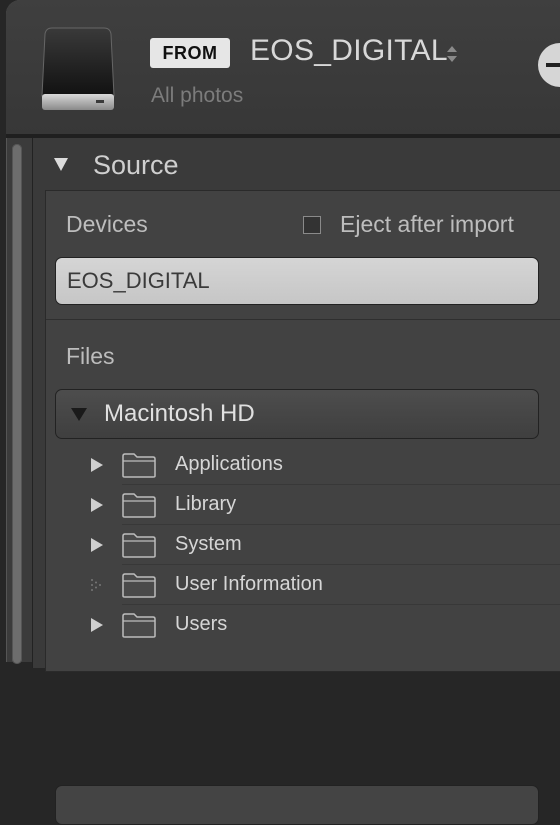 This screenshot has width=560, height=825. I want to click on source-panel-header: Source, so click(296, 164).